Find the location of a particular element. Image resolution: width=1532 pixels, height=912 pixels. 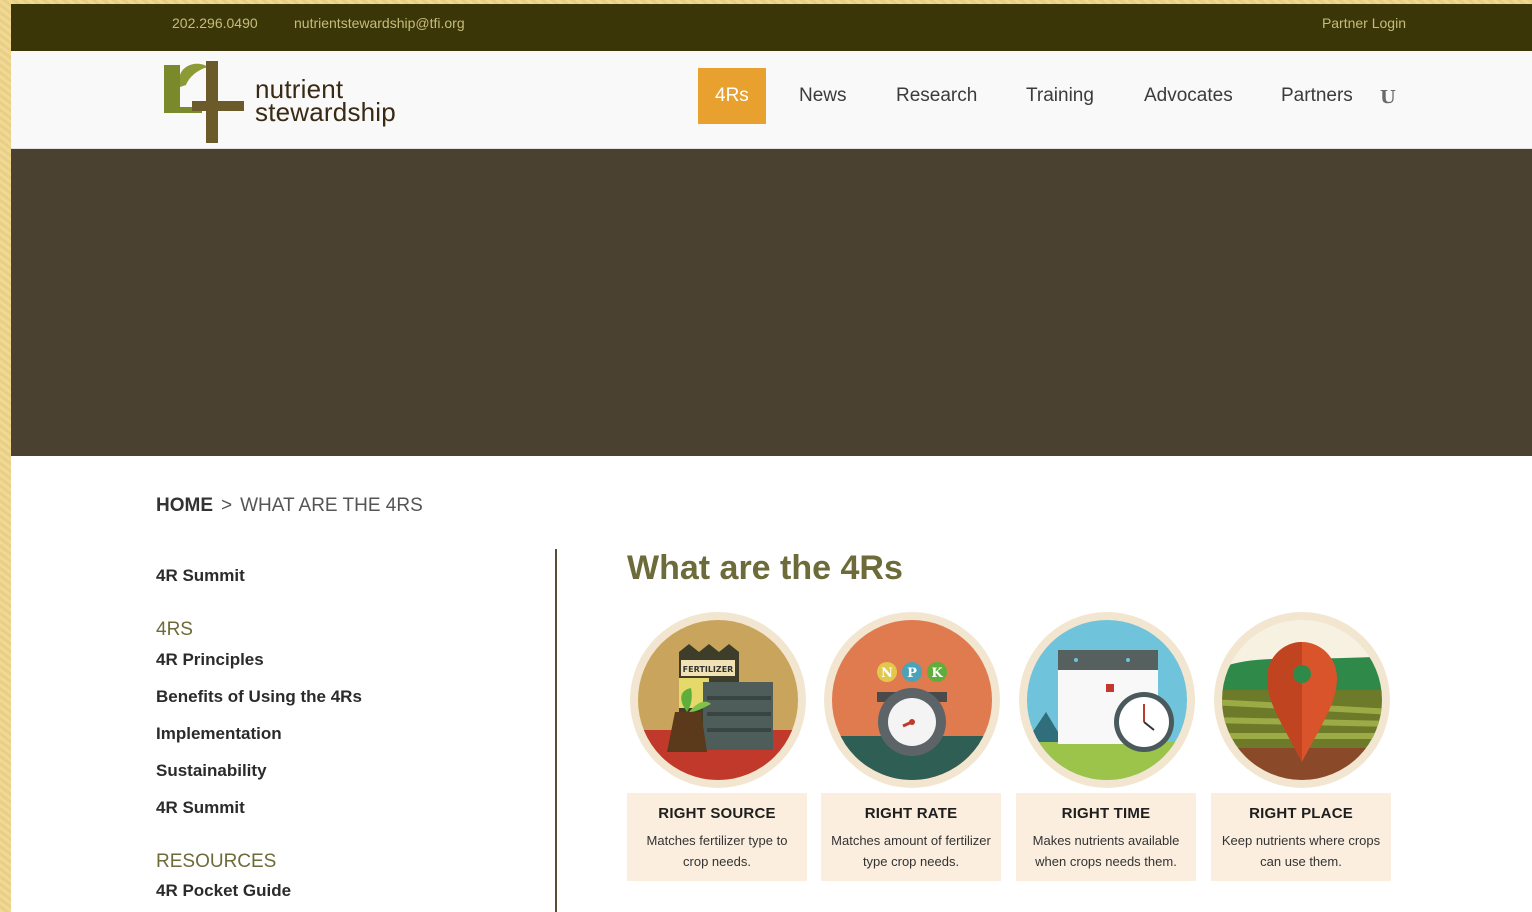

npk-k: K is located at coordinates (937, 673).